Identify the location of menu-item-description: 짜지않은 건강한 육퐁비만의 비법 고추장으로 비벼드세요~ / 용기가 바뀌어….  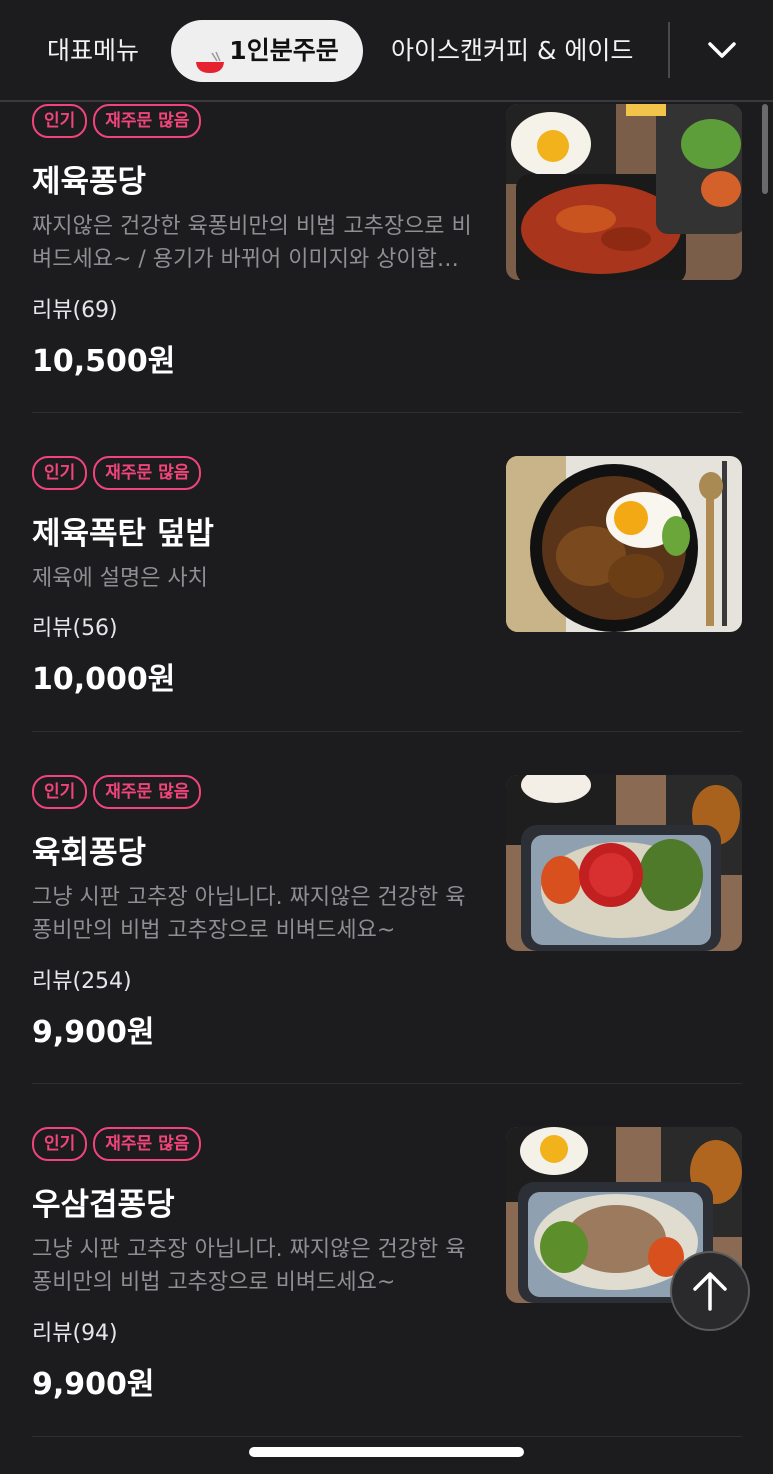
(252, 243).